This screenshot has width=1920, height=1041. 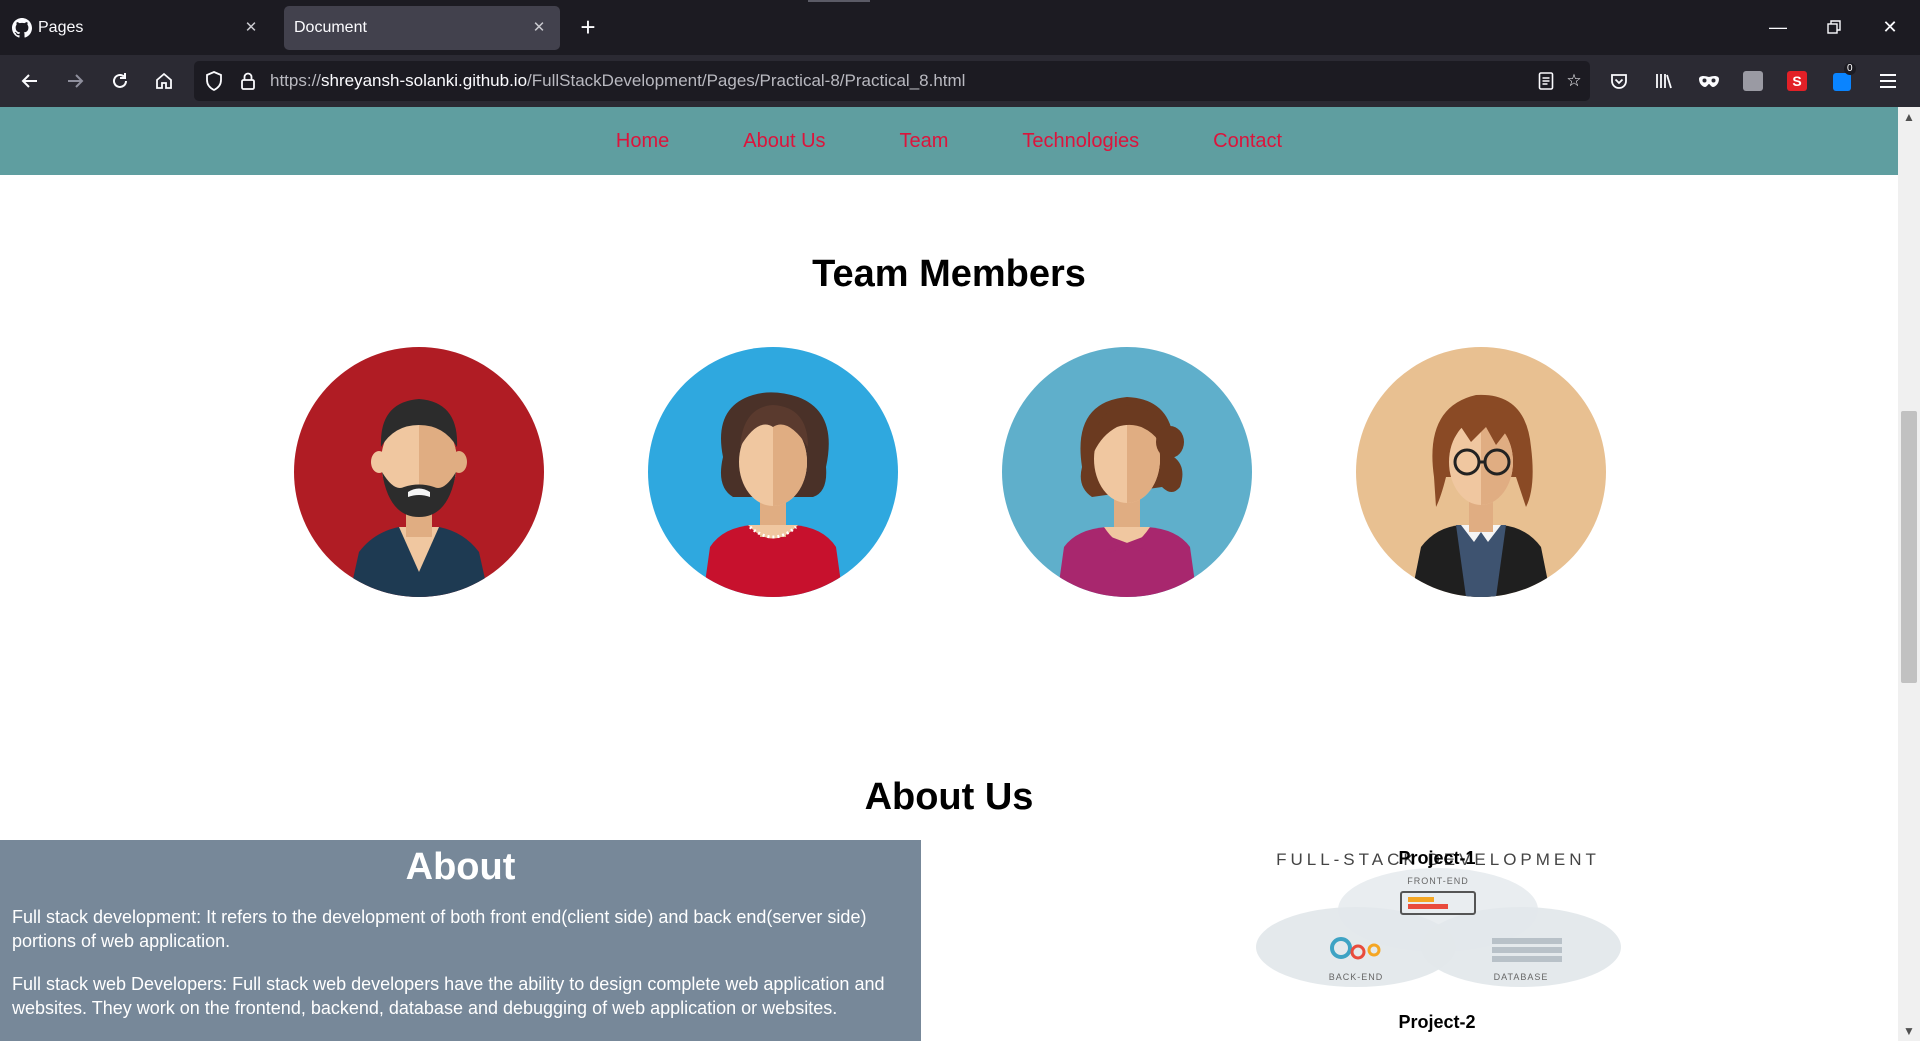 I want to click on home-icon, so click(x=164, y=81).